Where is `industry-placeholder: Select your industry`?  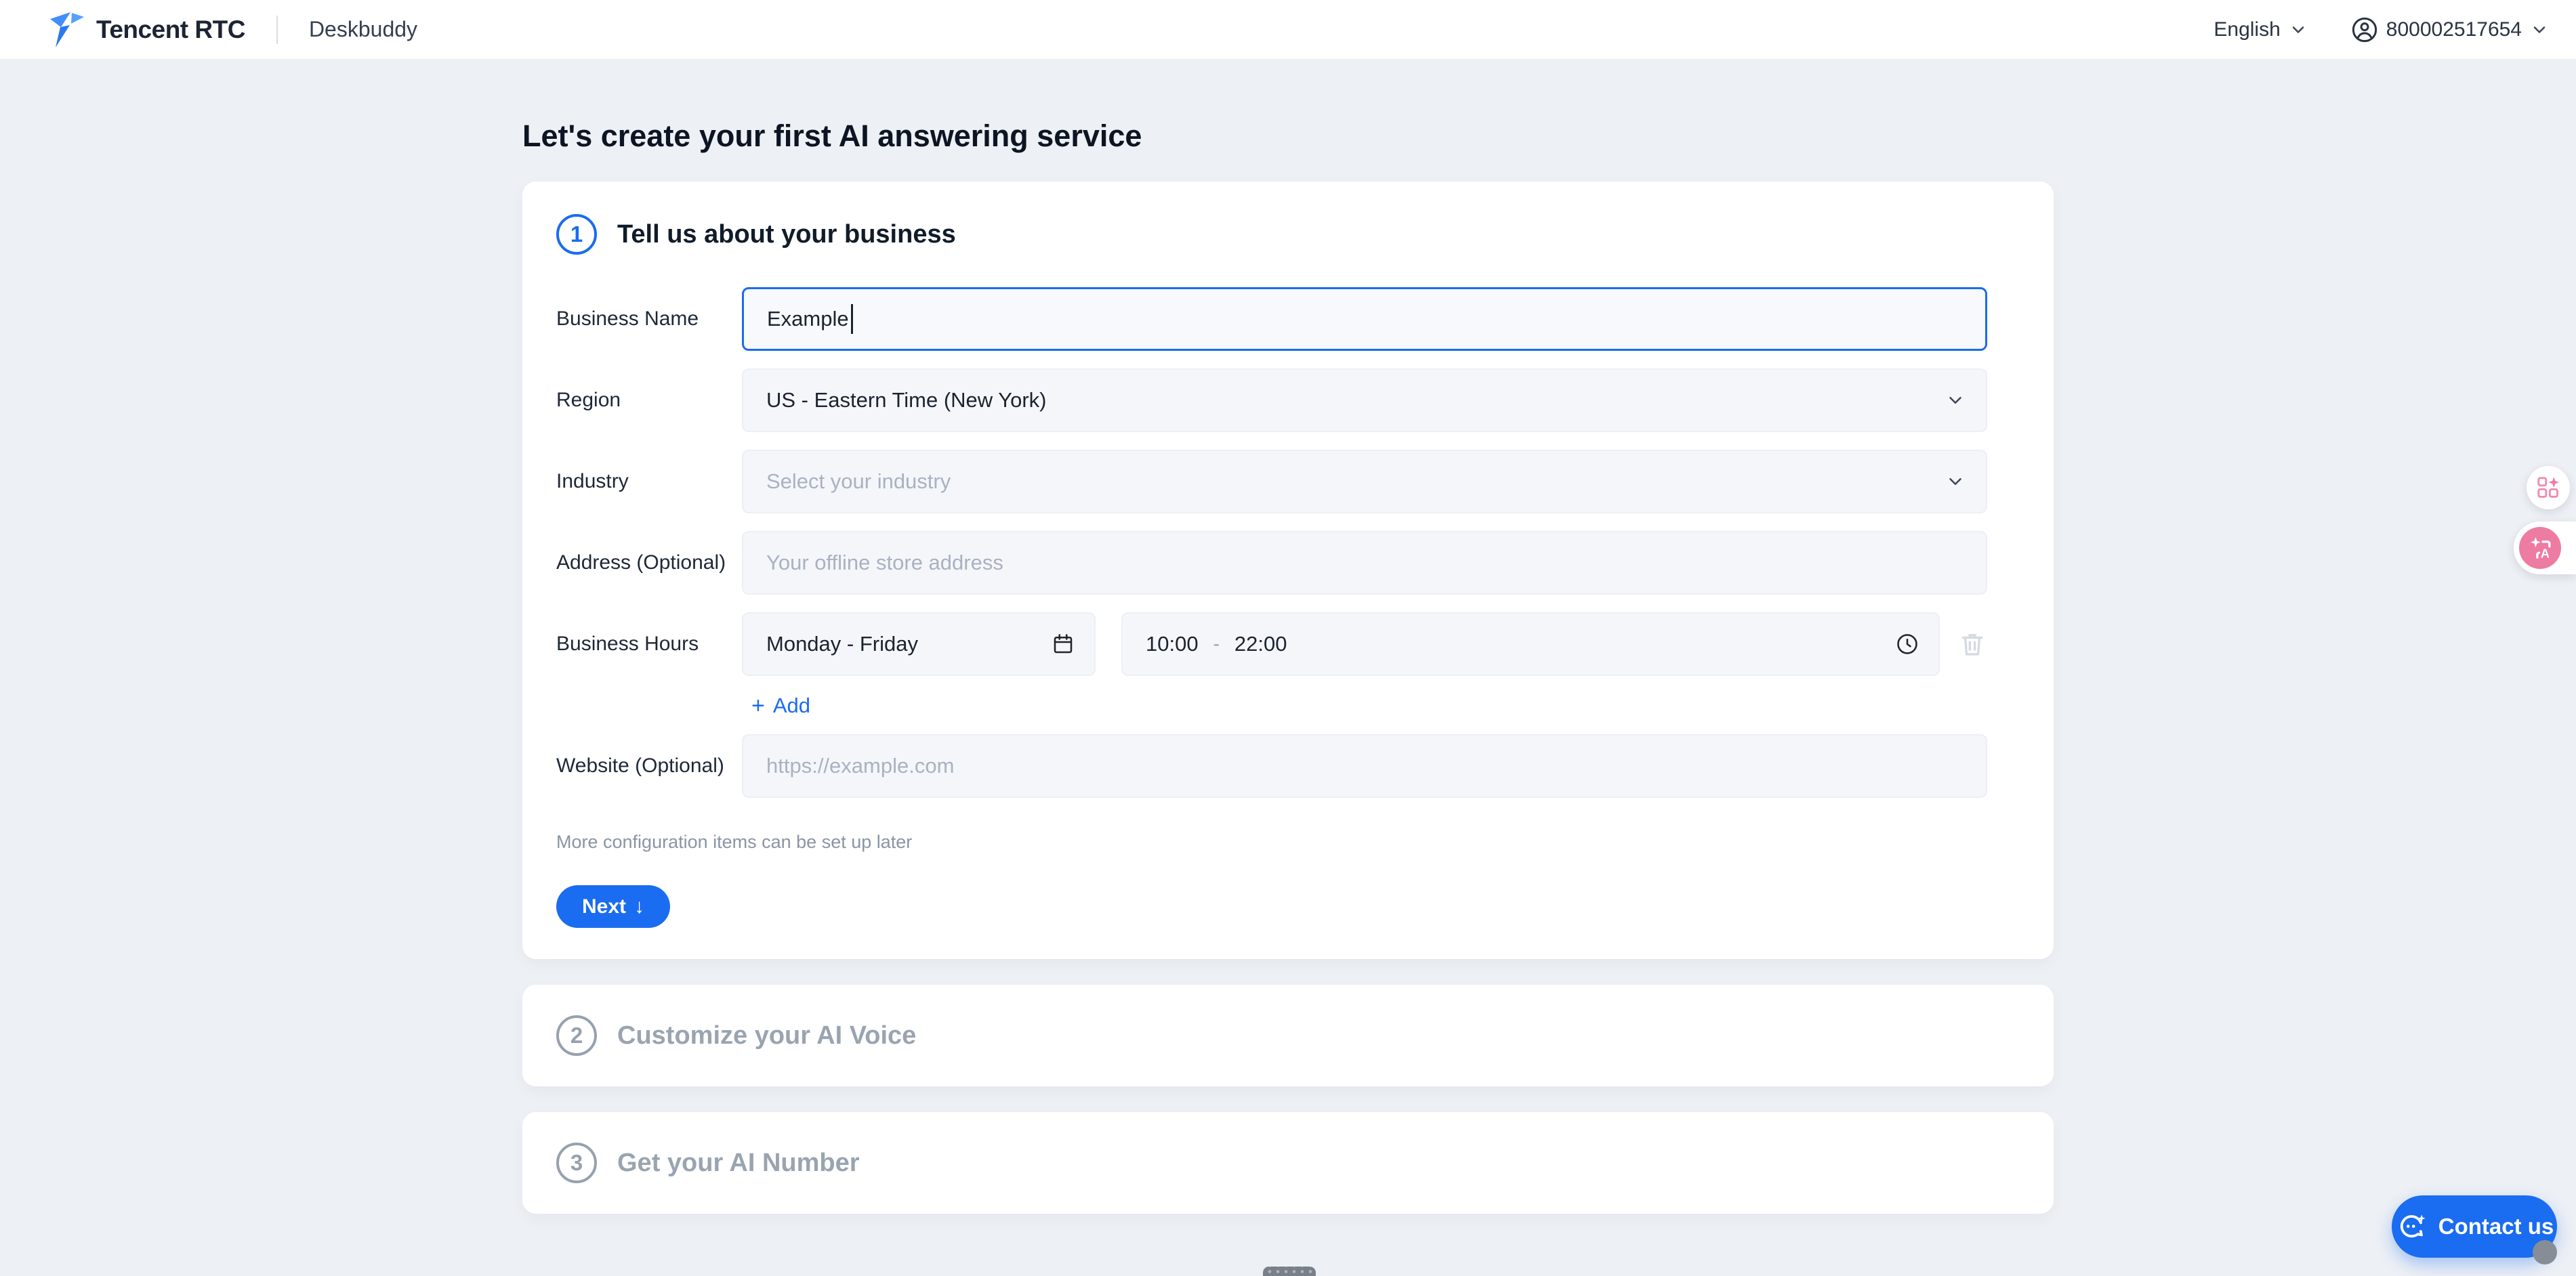 industry-placeholder: Select your industry is located at coordinates (858, 481).